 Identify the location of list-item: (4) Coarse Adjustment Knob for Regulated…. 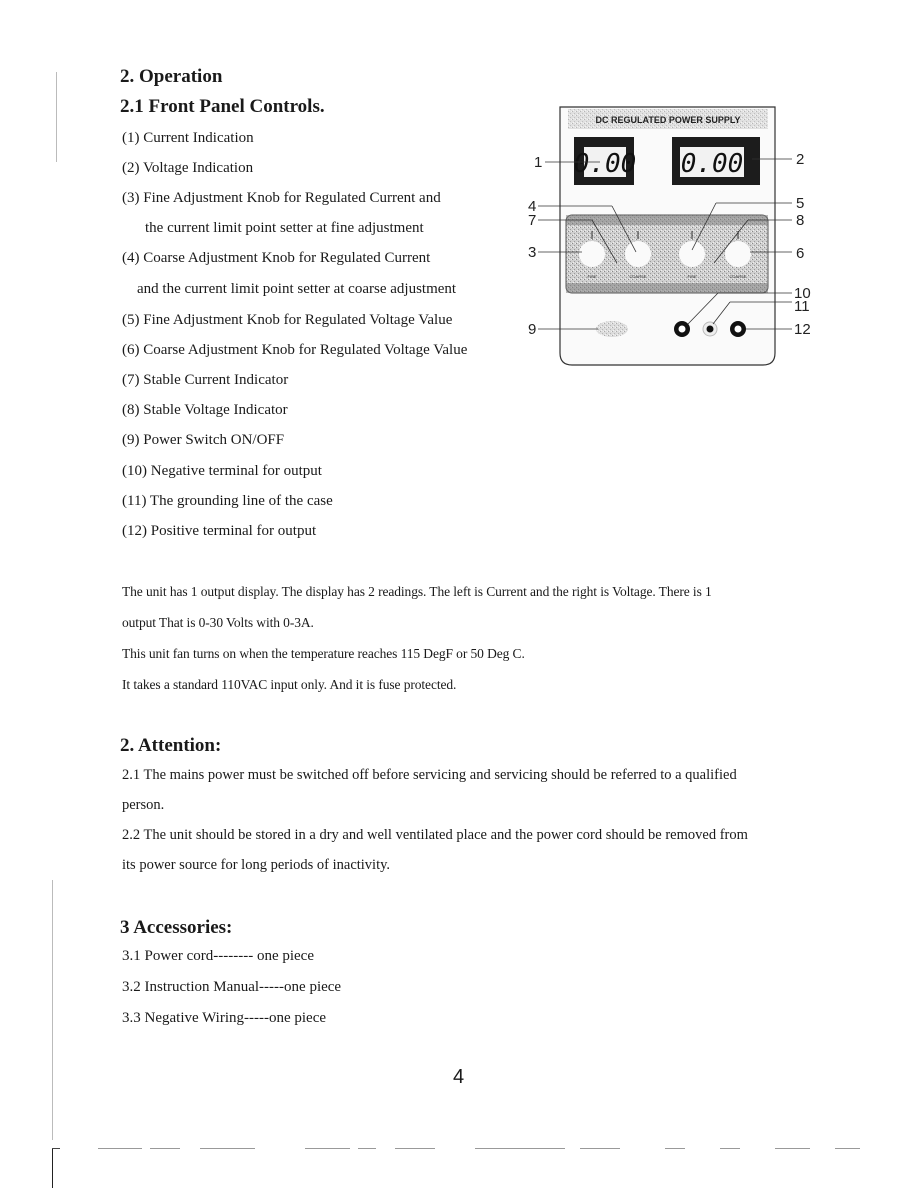
(276, 258).